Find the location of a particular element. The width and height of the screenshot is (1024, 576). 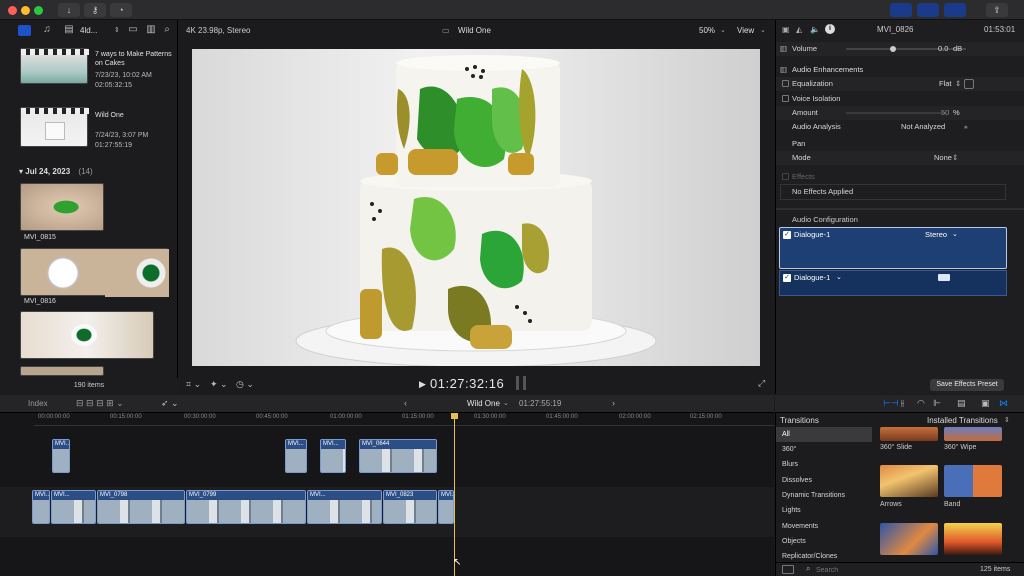

timeline-clip: MVI_0823 is located at coordinates (410, 507).